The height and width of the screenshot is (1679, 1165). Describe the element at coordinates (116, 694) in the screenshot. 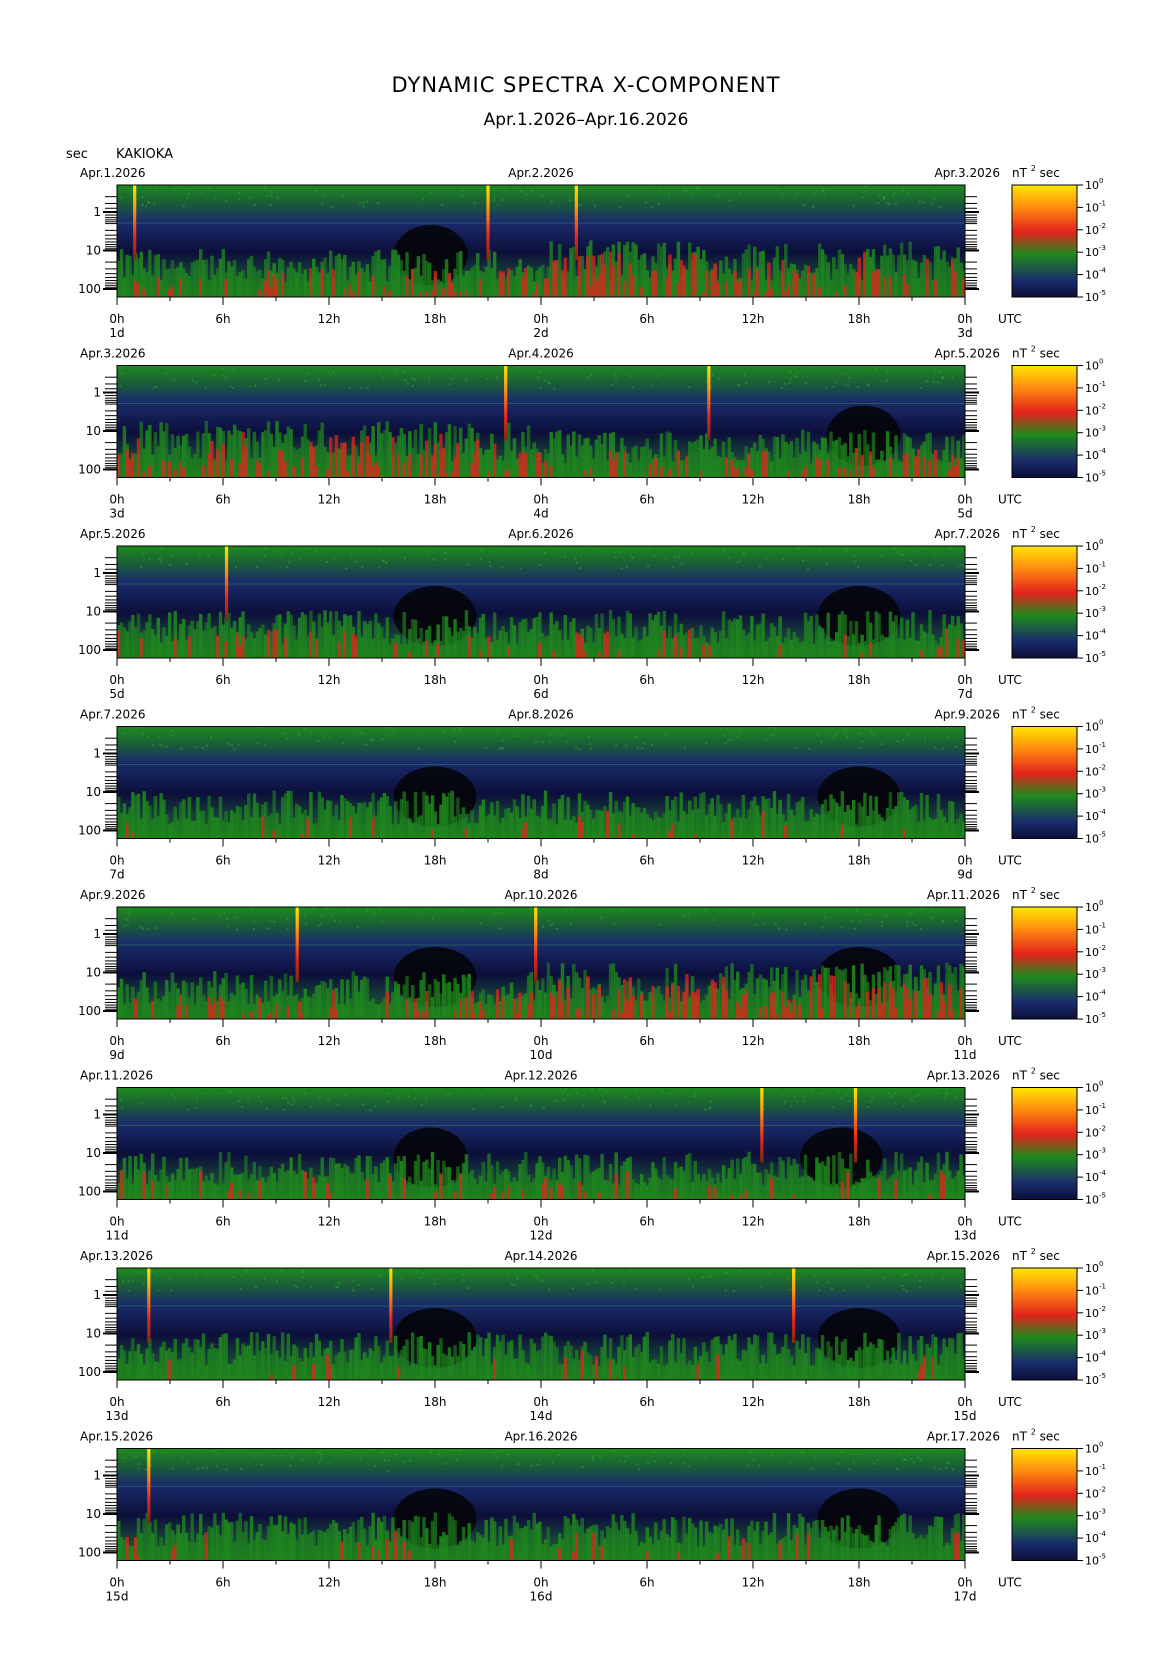

I see `day-label: 5d` at that location.